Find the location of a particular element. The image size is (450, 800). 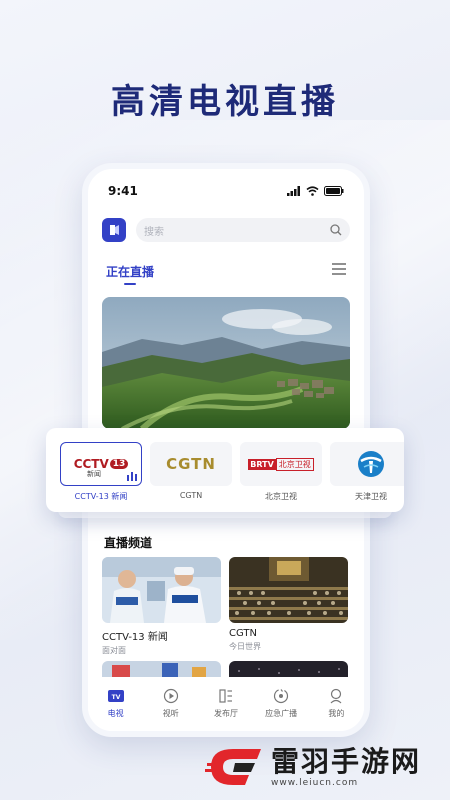

channel-label: 北京卫视 is located at coordinates (281, 496).